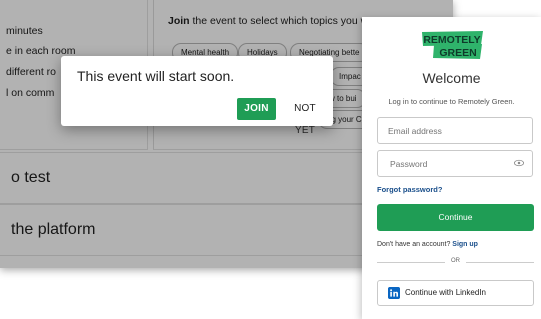  What do you see at coordinates (409, 189) in the screenshot?
I see `forgot-password-link: Forgot password?` at bounding box center [409, 189].